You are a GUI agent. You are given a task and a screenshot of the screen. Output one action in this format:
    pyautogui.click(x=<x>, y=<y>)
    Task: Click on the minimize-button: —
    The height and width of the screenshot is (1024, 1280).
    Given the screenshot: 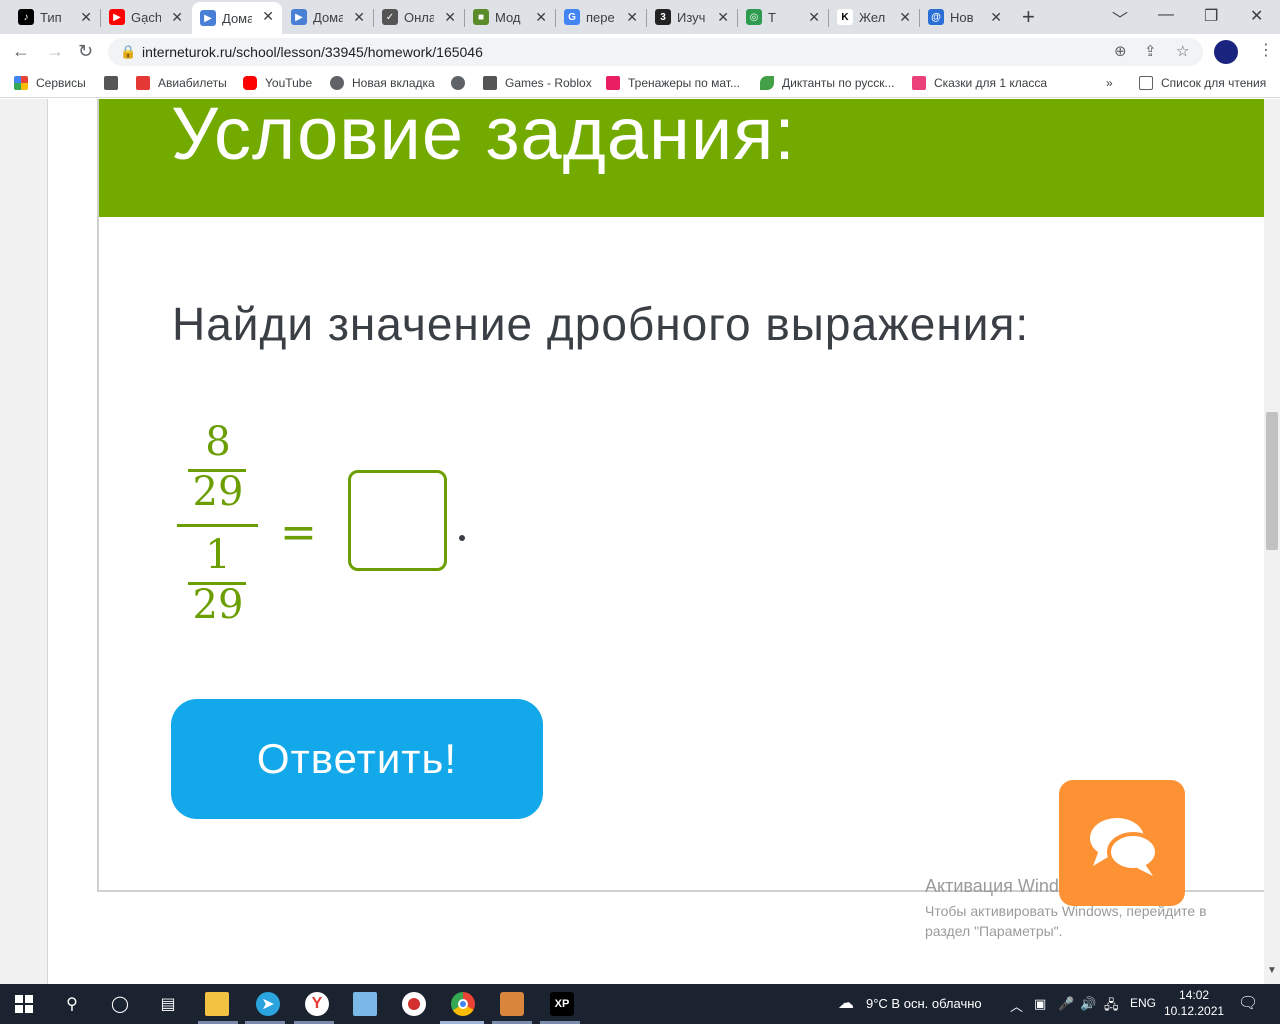 What is the action you would take?
    pyautogui.click(x=1166, y=15)
    